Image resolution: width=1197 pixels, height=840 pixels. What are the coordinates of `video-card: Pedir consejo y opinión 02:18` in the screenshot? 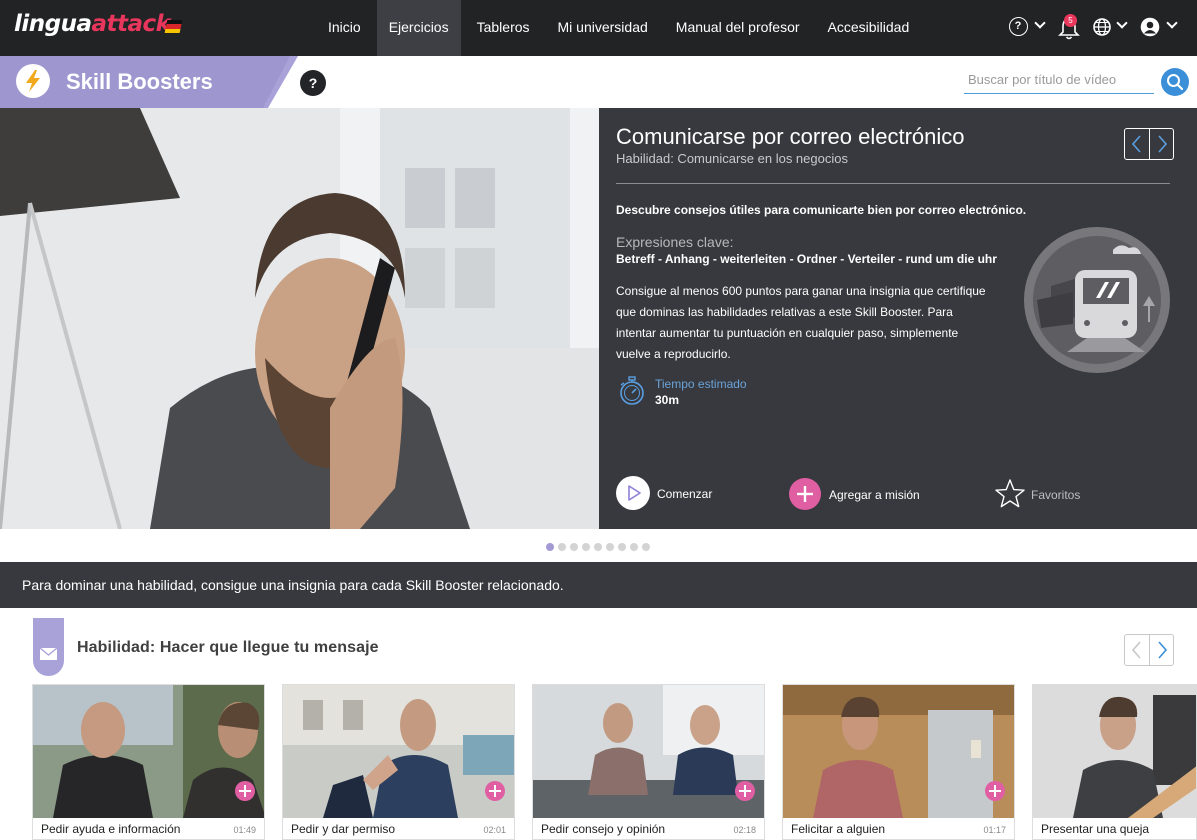 It's located at (648, 762).